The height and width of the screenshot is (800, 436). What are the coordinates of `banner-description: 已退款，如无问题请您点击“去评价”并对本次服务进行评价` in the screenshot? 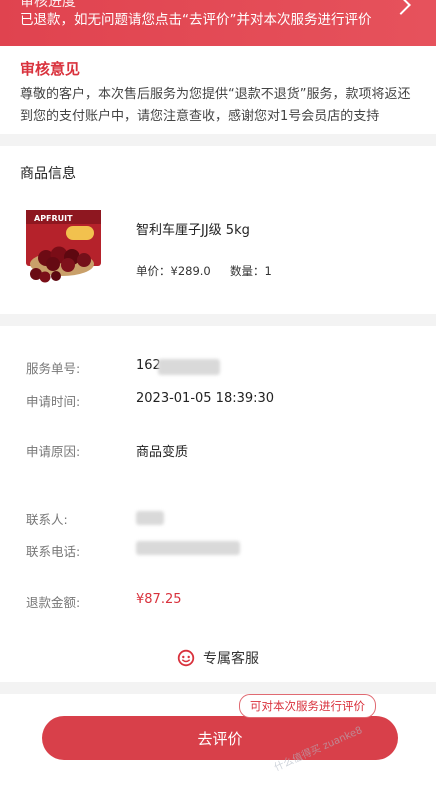 It's located at (196, 20).